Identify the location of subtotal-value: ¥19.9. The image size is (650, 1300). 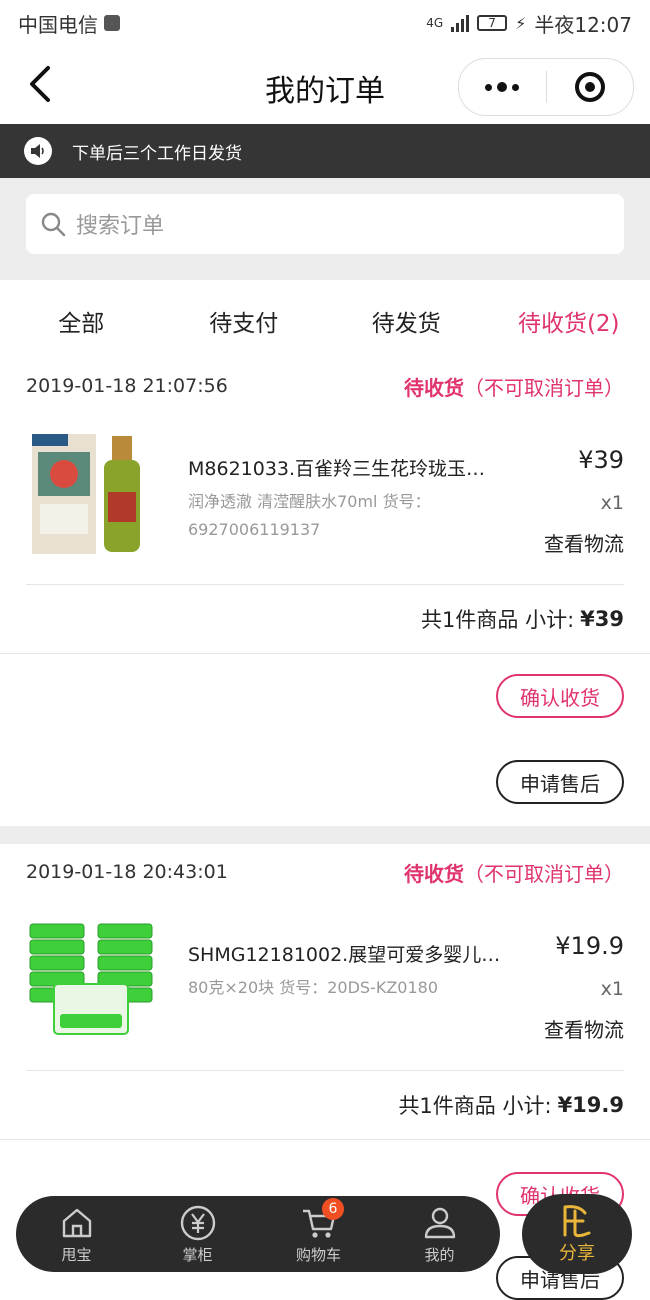
(590, 1105).